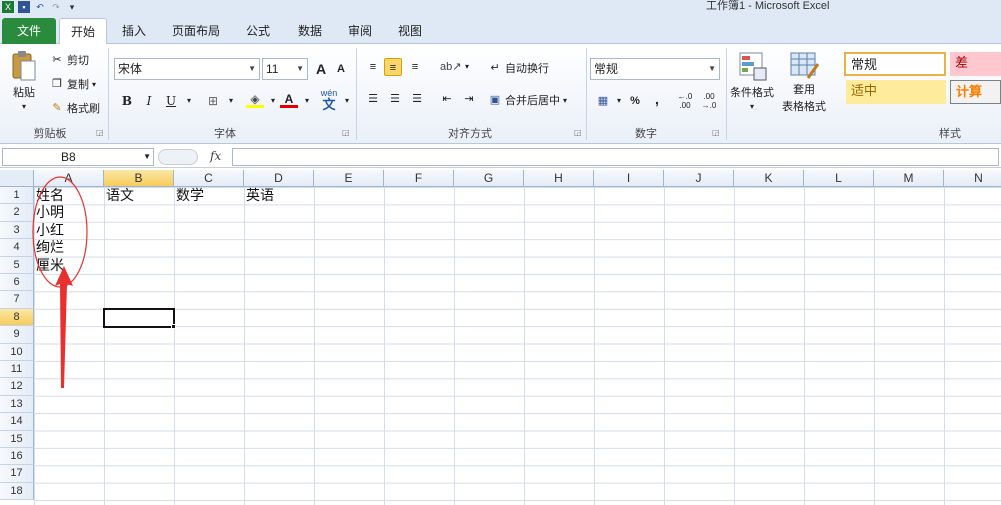  What do you see at coordinates (518, 68) in the screenshot?
I see `wrap-text-button: ↵ 自动换行` at bounding box center [518, 68].